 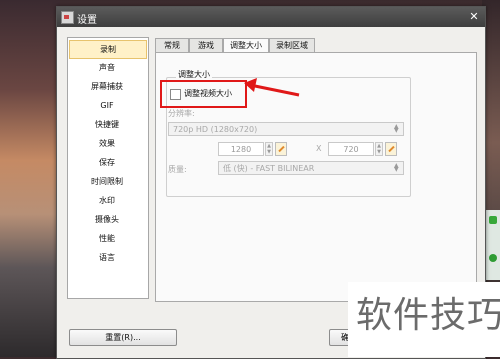 I want to click on window-title: 设置, so click(x=87, y=20).